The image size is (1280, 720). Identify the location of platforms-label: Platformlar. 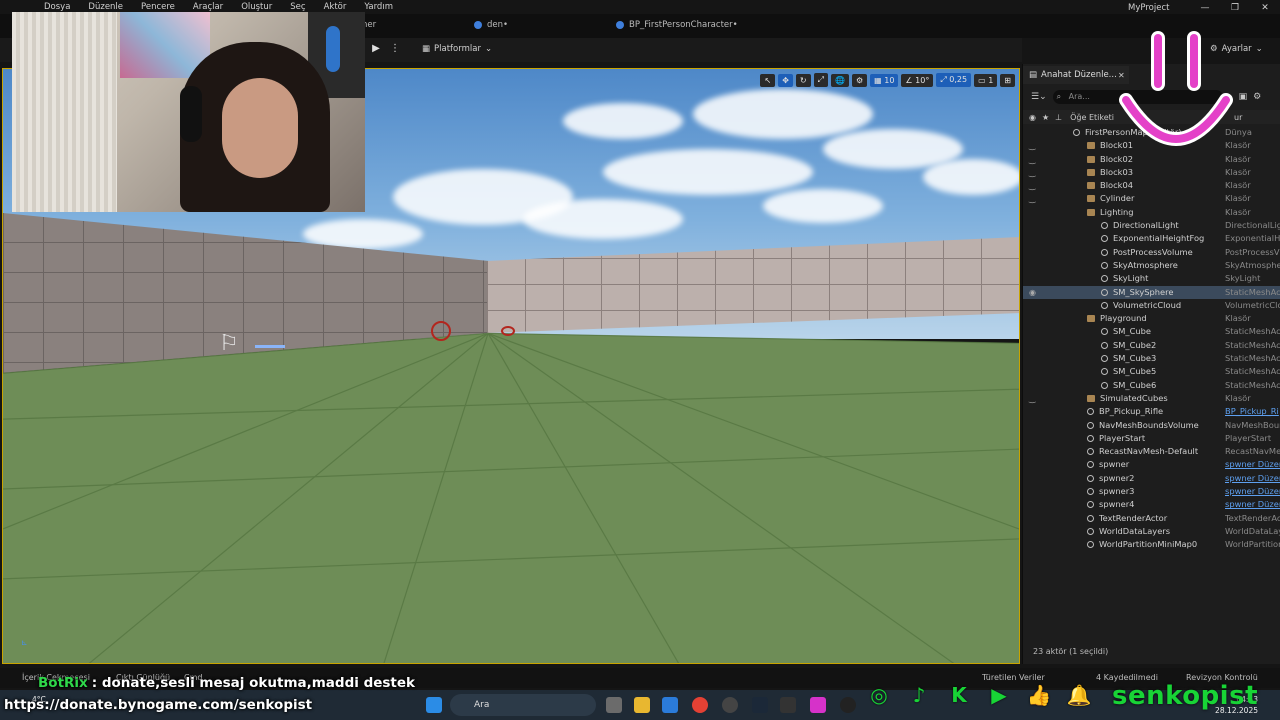
(457, 49).